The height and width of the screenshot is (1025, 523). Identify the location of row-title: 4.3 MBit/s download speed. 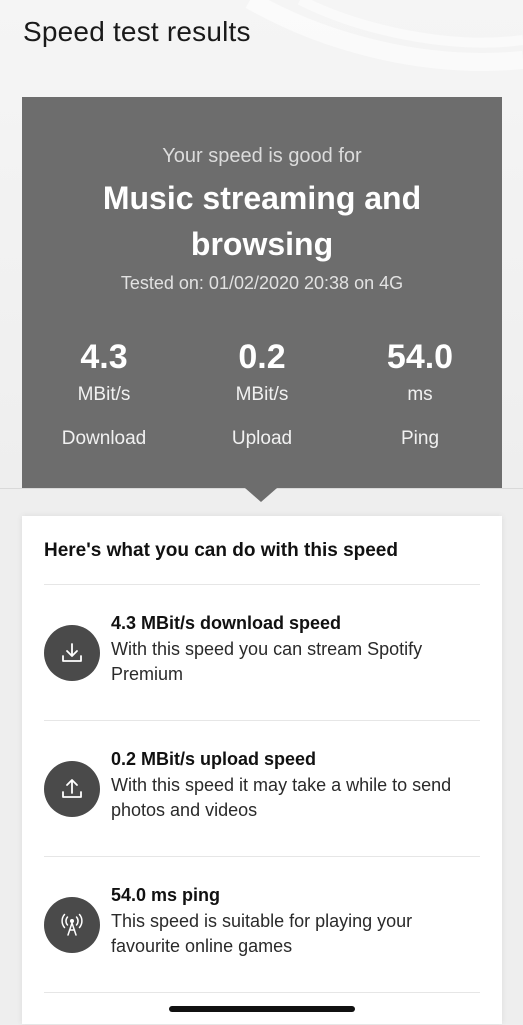
(226, 623).